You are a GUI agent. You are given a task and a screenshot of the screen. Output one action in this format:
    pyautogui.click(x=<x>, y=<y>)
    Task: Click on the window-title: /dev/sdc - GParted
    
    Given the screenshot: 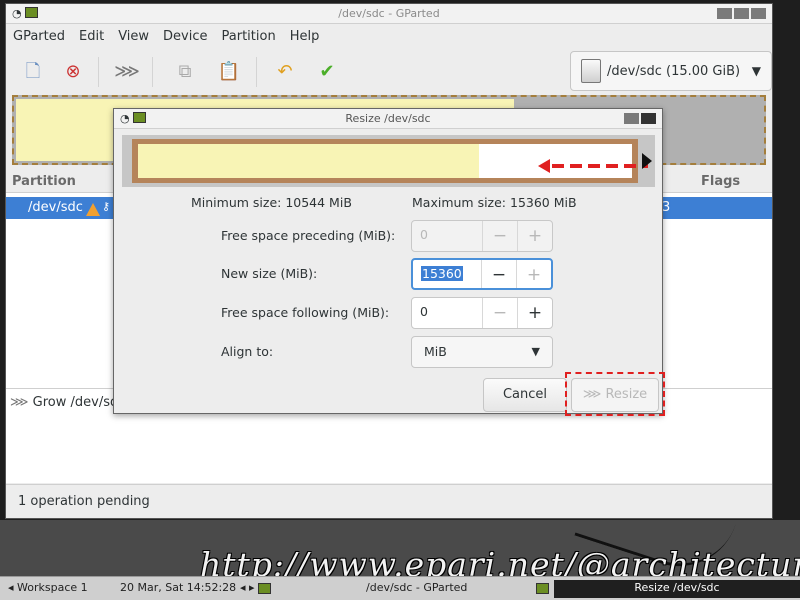 What is the action you would take?
    pyautogui.click(x=389, y=13)
    